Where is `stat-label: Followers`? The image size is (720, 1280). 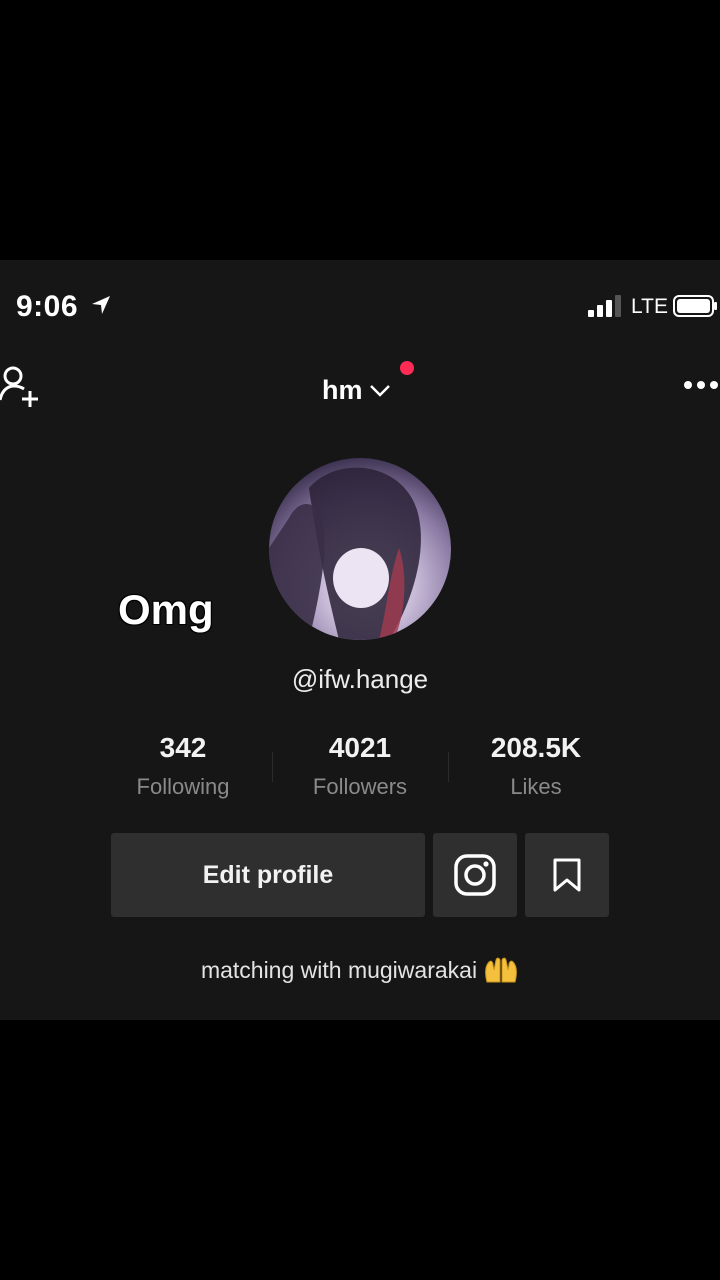 stat-label: Followers is located at coordinates (360, 786).